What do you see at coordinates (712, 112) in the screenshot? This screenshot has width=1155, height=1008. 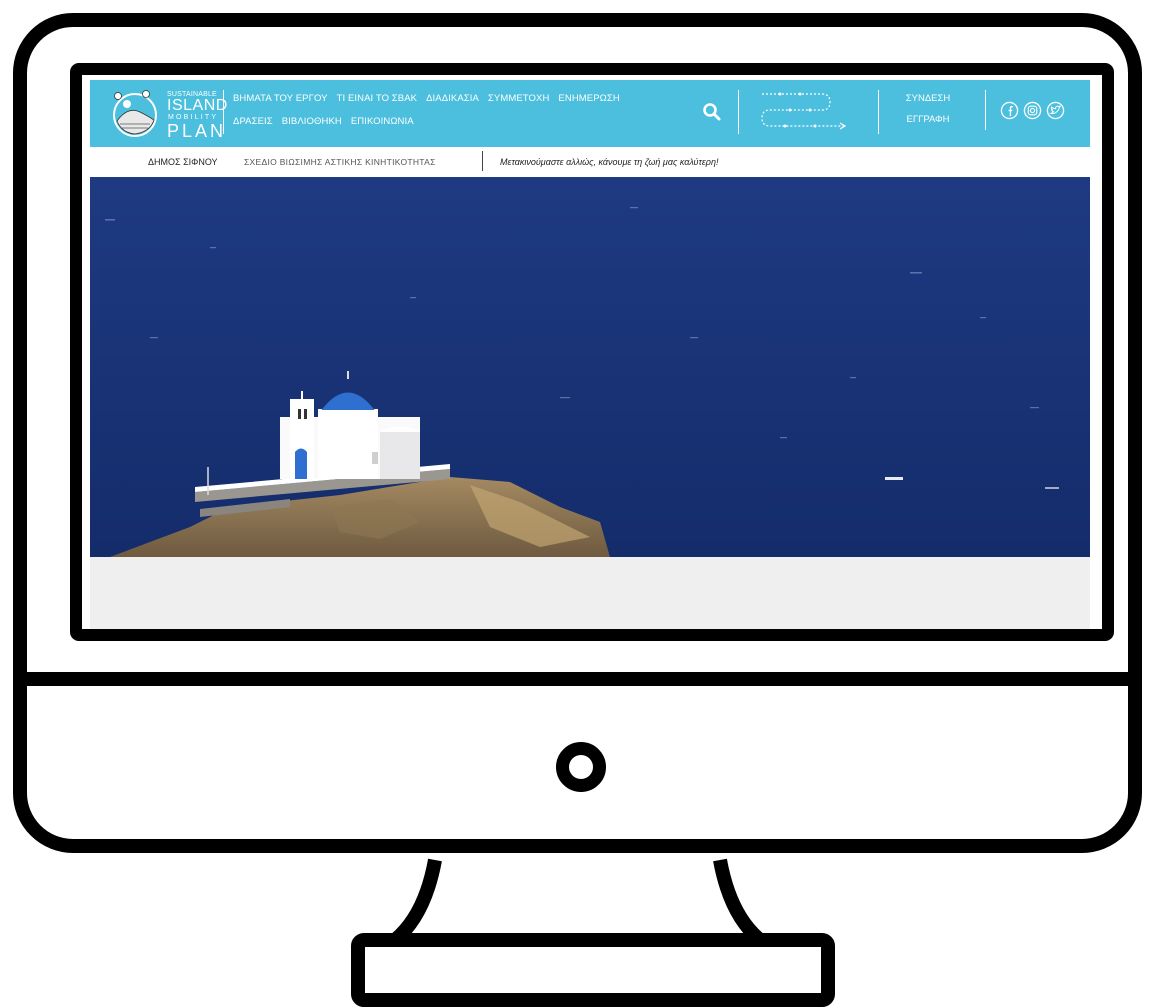 I see `search-icon` at bounding box center [712, 112].